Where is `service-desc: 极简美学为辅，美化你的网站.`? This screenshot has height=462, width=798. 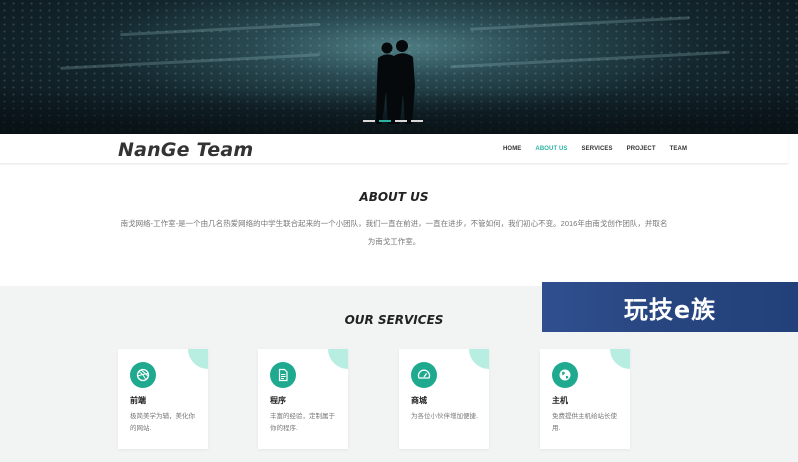 service-desc: 极简美学为辅，美化你的网站. is located at coordinates (162, 422).